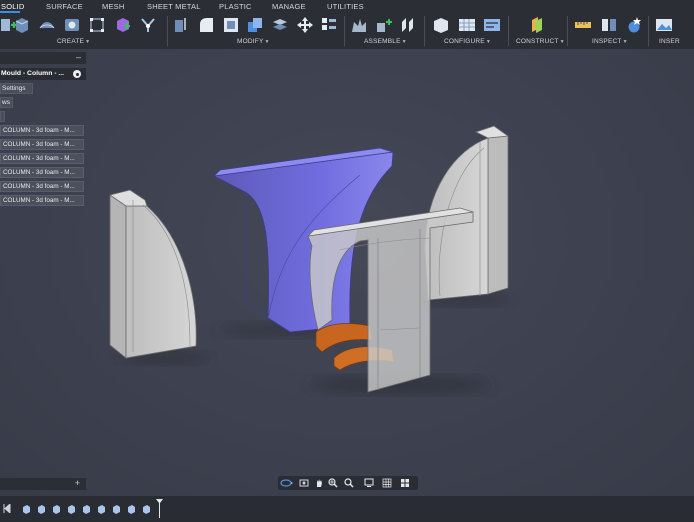 Image resolution: width=694 pixels, height=522 pixels. What do you see at coordinates (113, 6) in the screenshot?
I see `tab-mesh: MESH` at bounding box center [113, 6].